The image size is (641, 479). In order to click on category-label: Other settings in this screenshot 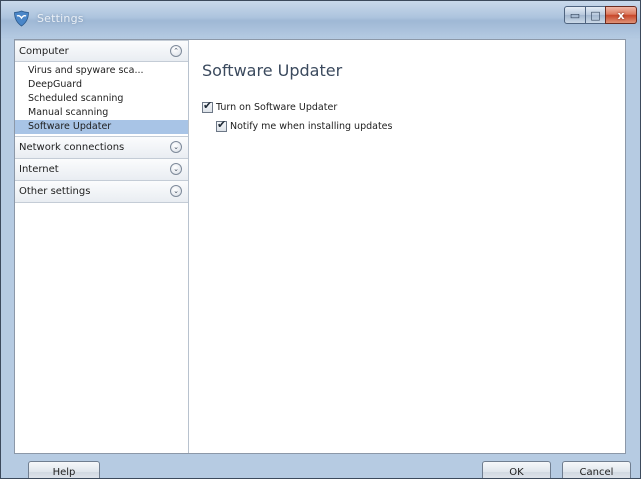, I will do `click(55, 191)`.